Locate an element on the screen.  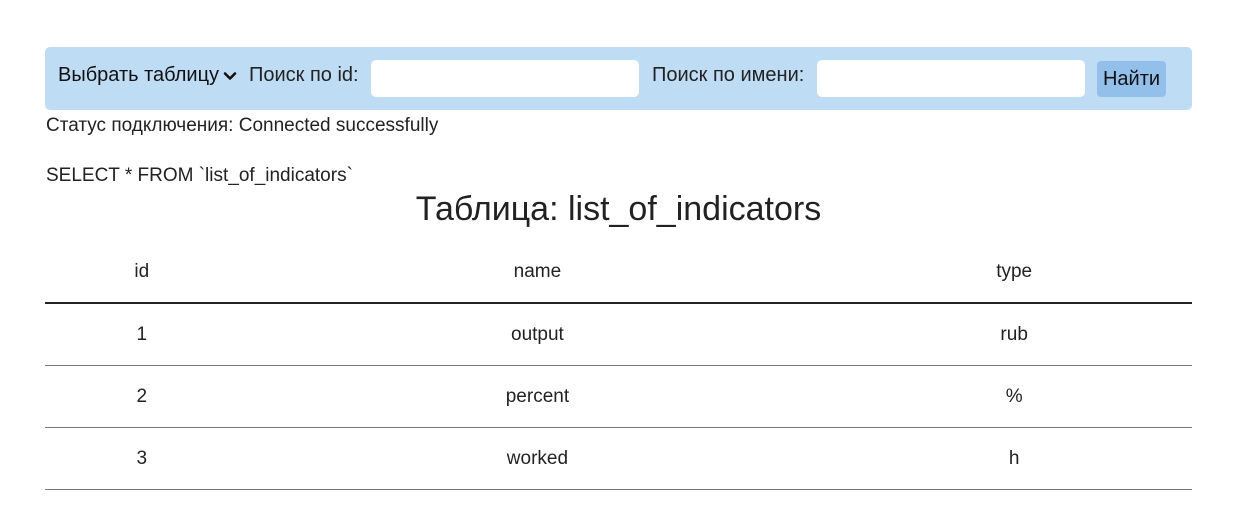
cell-type: h is located at coordinates (1014, 458).